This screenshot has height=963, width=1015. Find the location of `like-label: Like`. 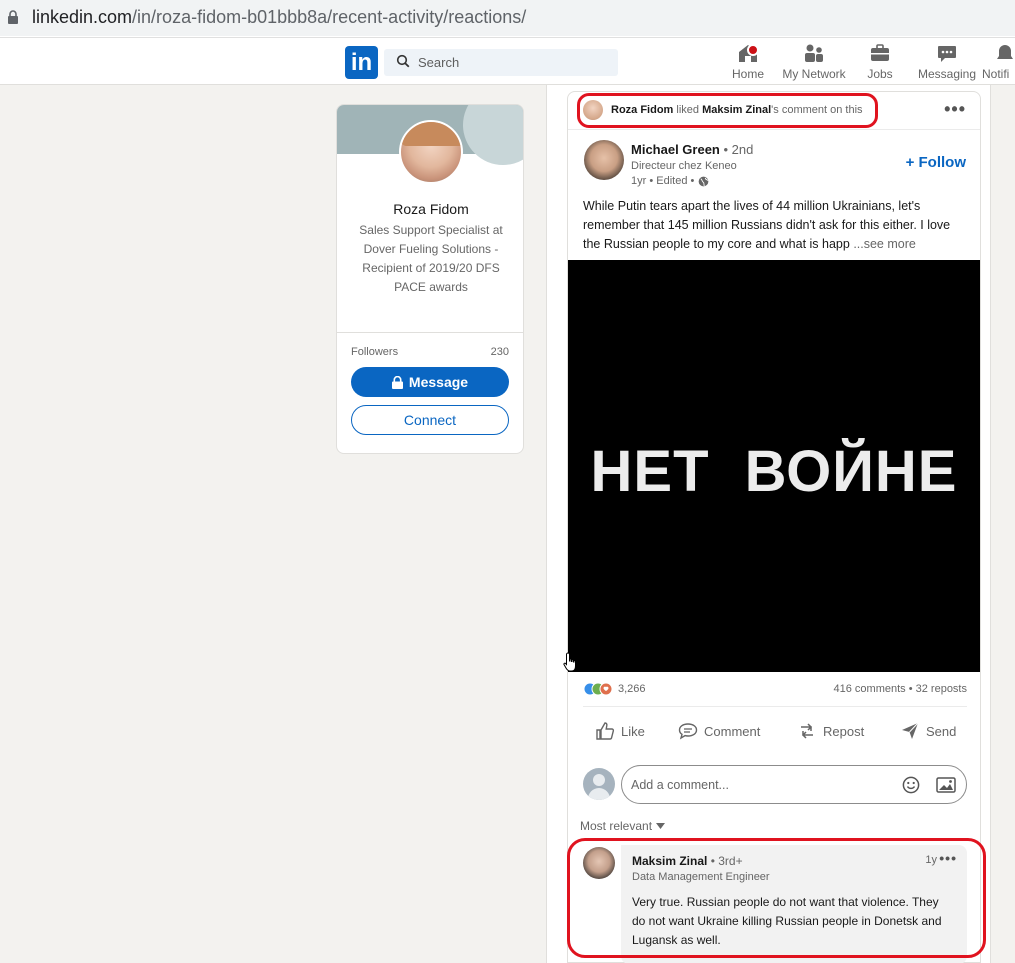

like-label: Like is located at coordinates (633, 731).